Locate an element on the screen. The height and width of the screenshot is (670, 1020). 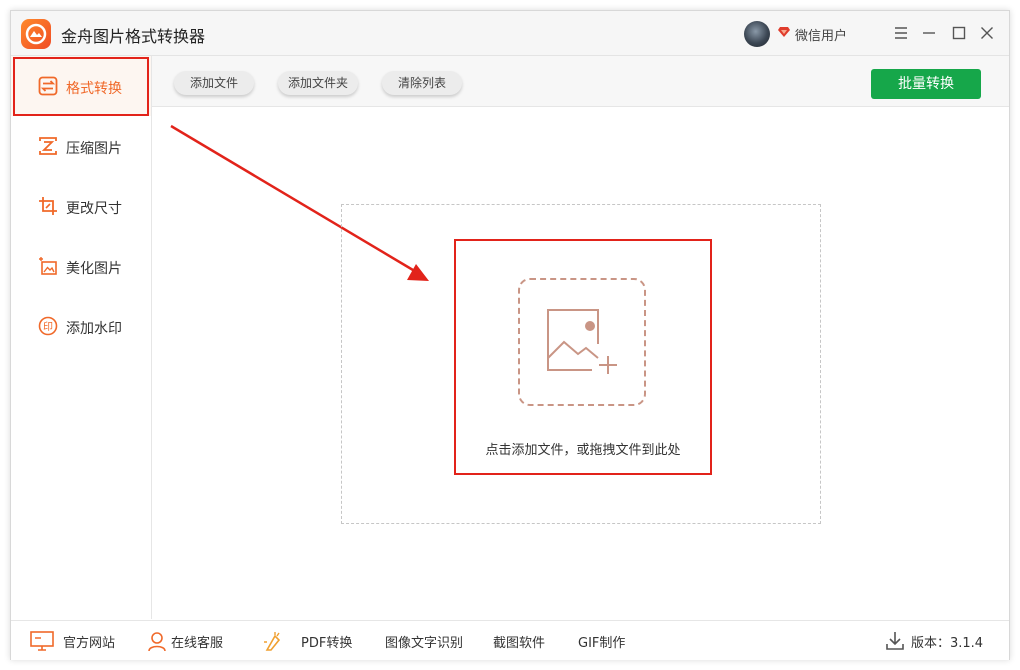
batch-convert-button: 批量转换 is located at coordinates (926, 84).